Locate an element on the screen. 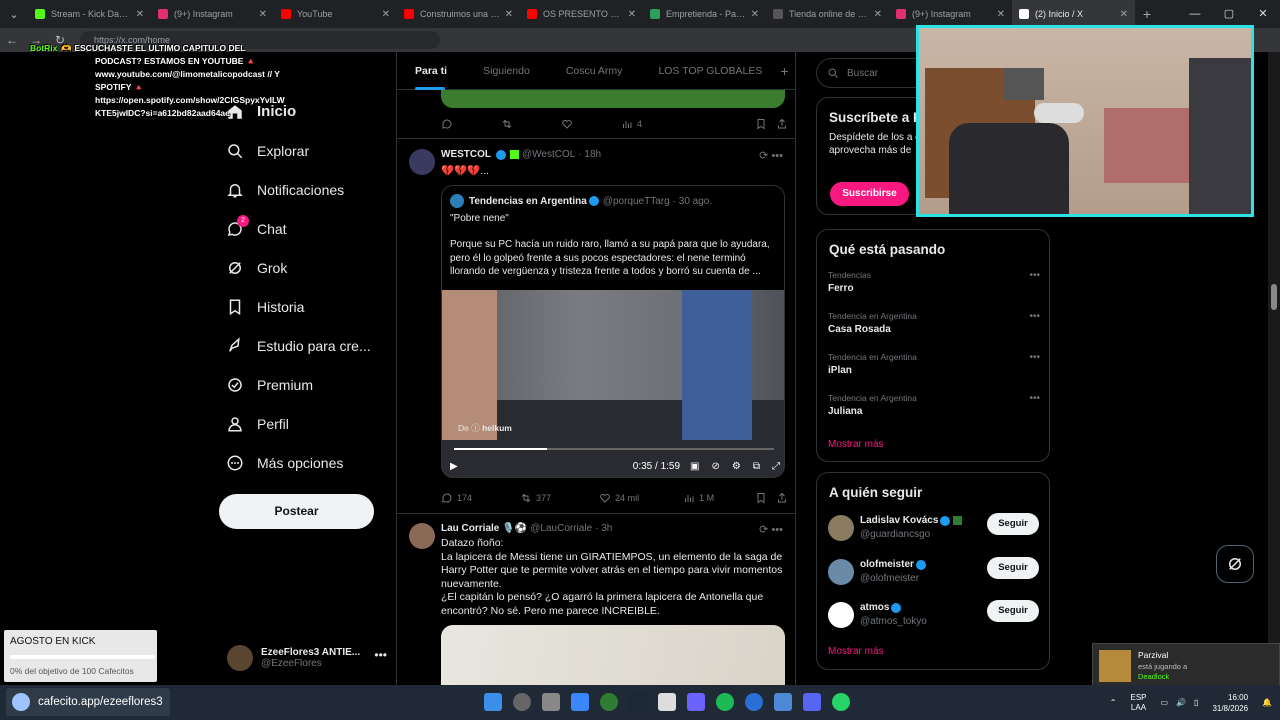 Image resolution: width=1280 pixels, height=720 pixels. search-icon is located at coordinates (522, 702).